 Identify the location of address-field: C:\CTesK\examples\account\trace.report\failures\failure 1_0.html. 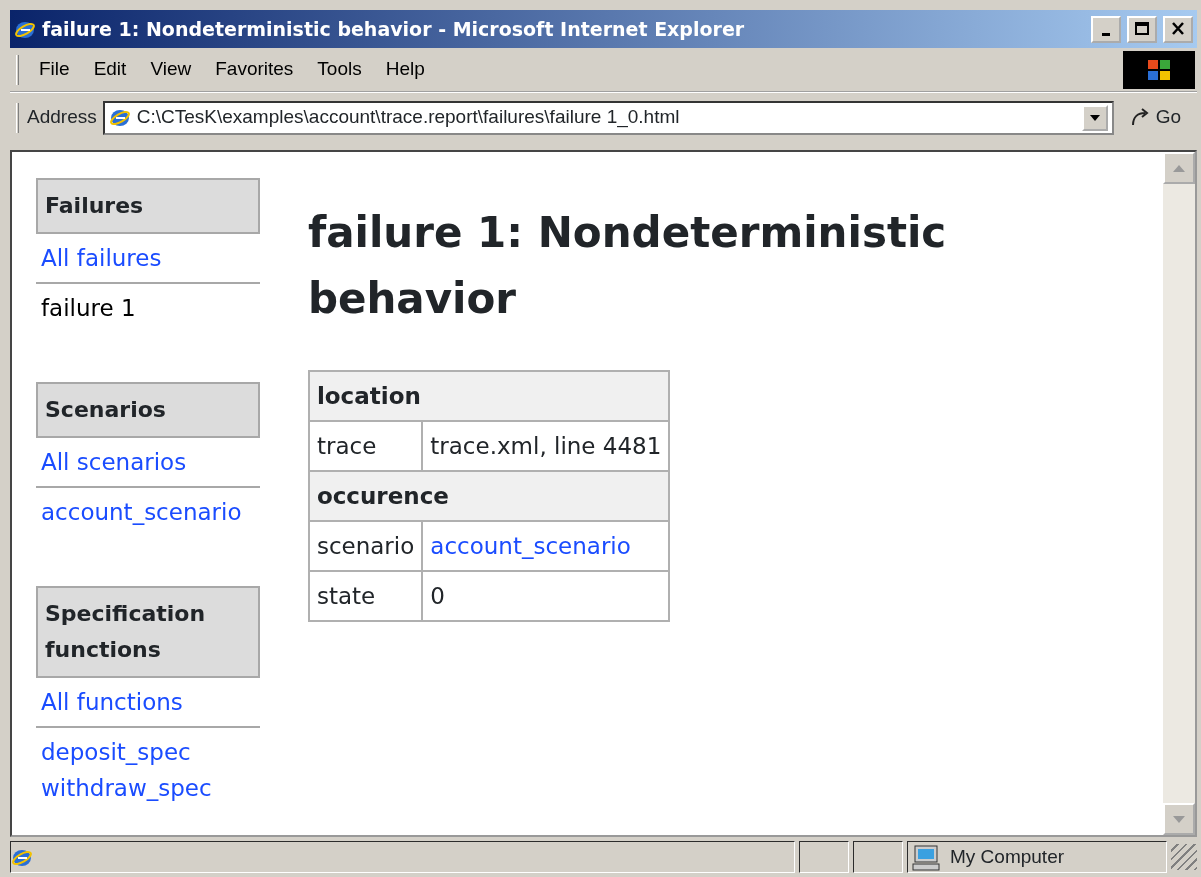
(608, 117).